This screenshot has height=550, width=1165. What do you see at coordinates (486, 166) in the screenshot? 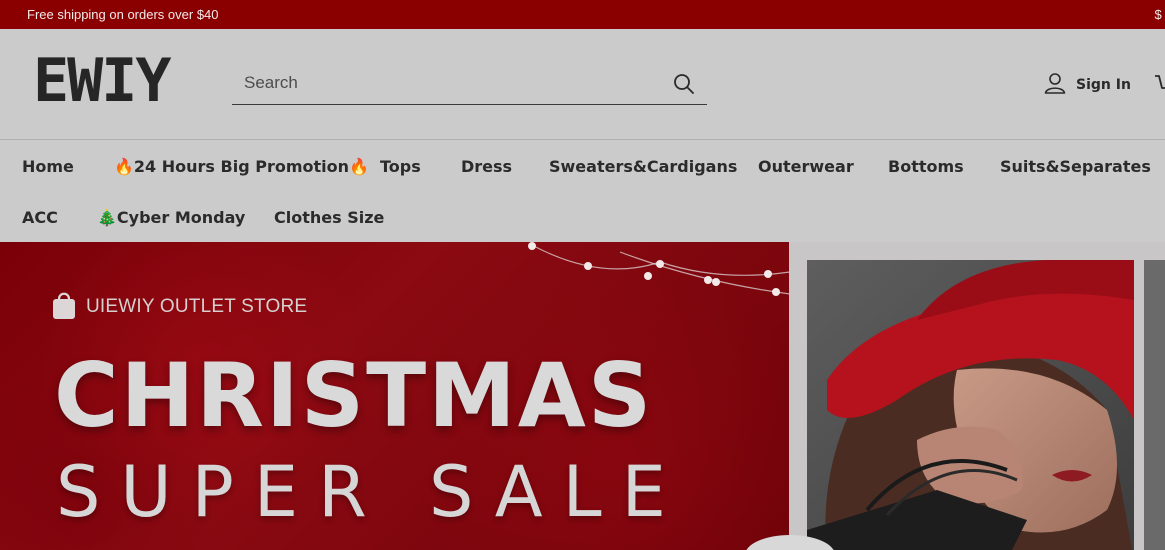
I see `nav-item-dress: Dress` at bounding box center [486, 166].